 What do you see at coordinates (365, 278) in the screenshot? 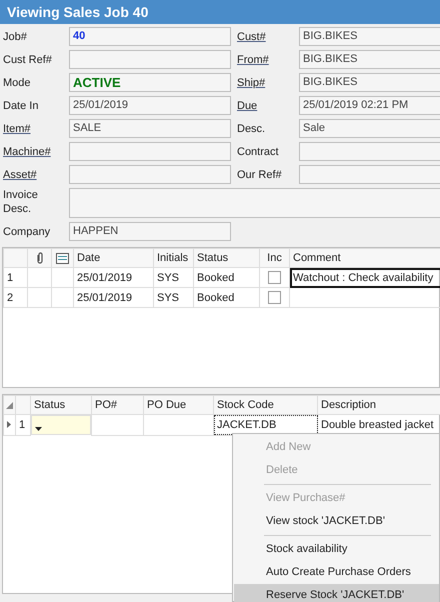
I see `table-cell: Watchout : Check availability` at bounding box center [365, 278].